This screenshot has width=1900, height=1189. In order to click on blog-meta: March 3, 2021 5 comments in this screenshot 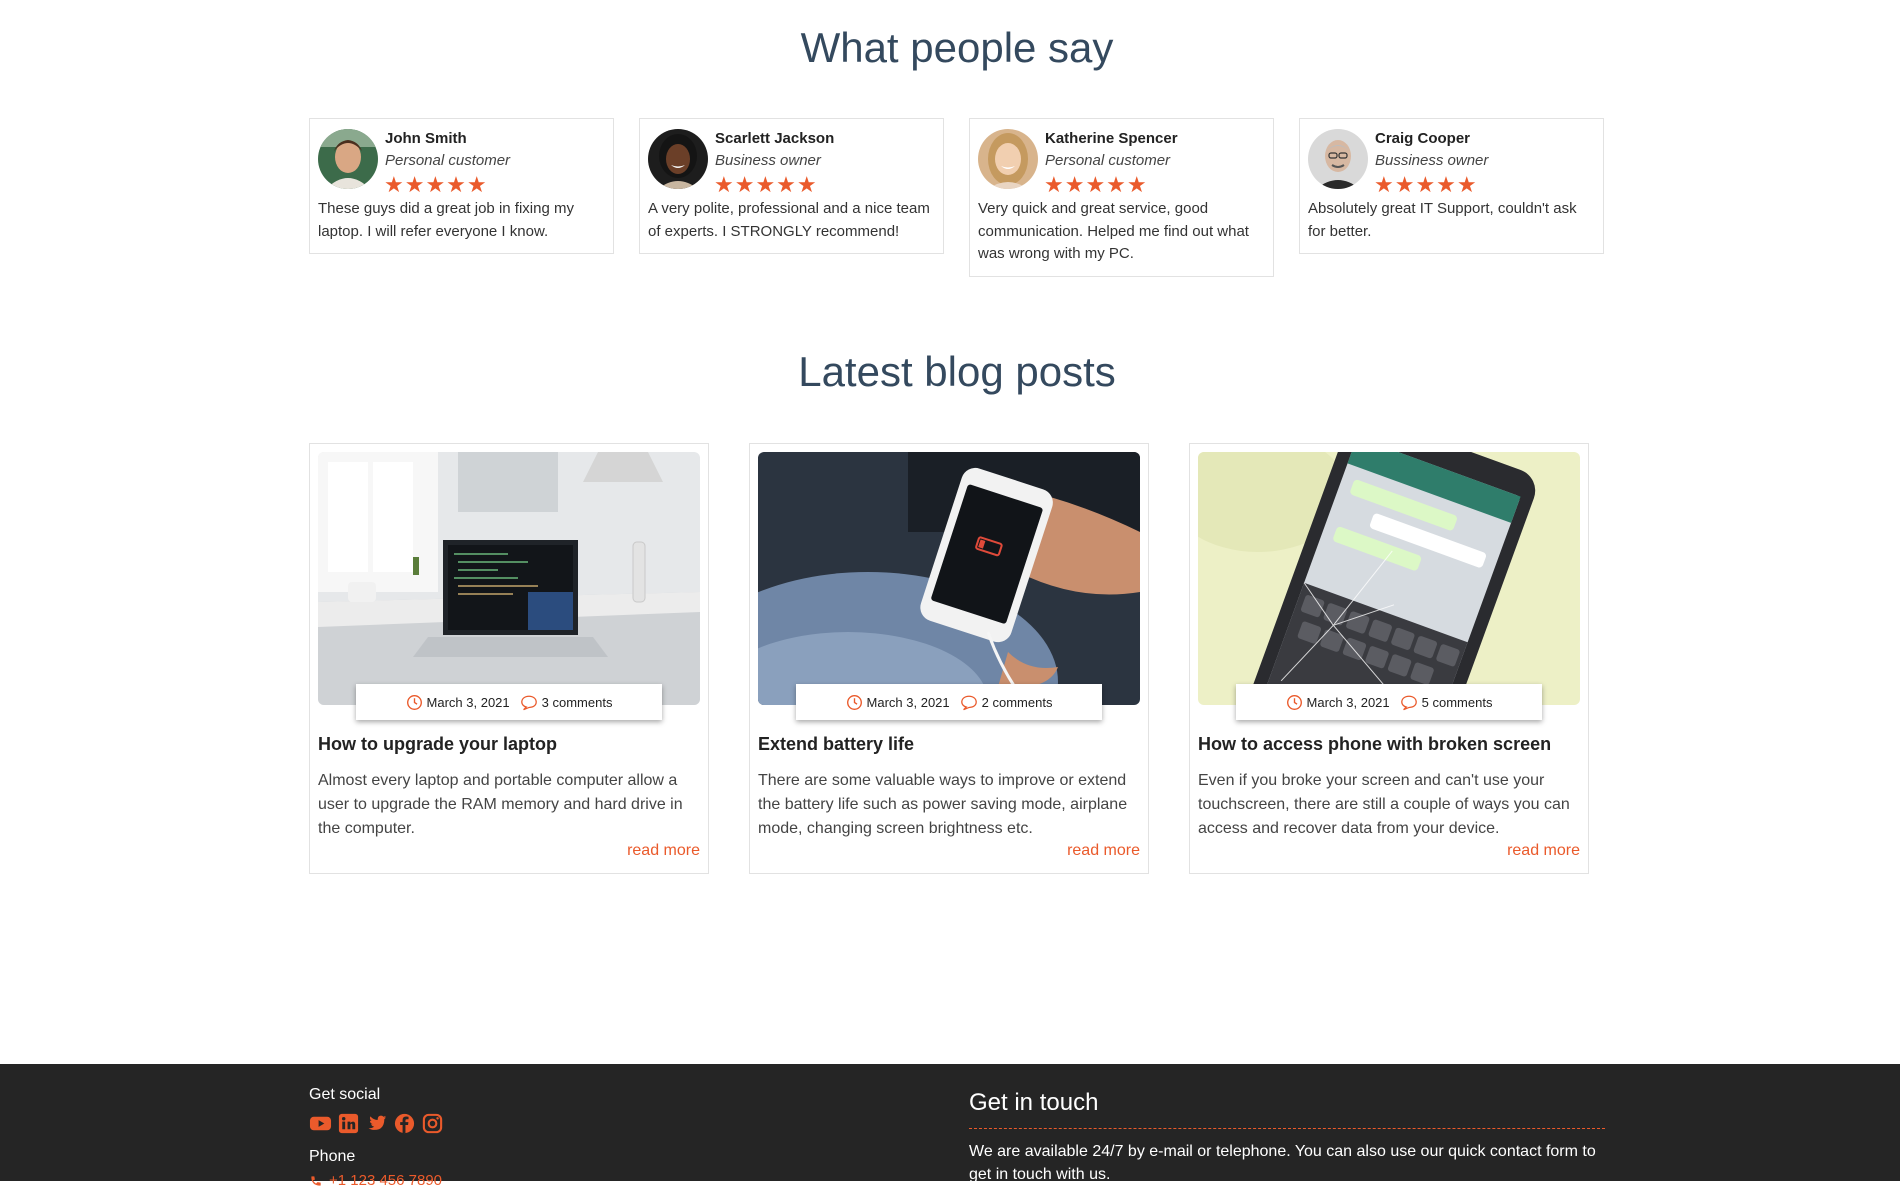, I will do `click(1389, 702)`.